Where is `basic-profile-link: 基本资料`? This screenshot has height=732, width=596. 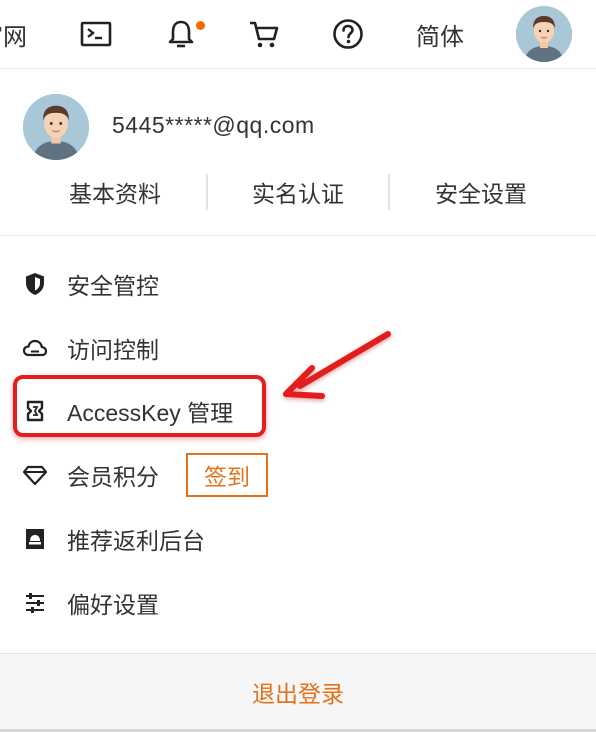 basic-profile-link: 基本资料 is located at coordinates (115, 192).